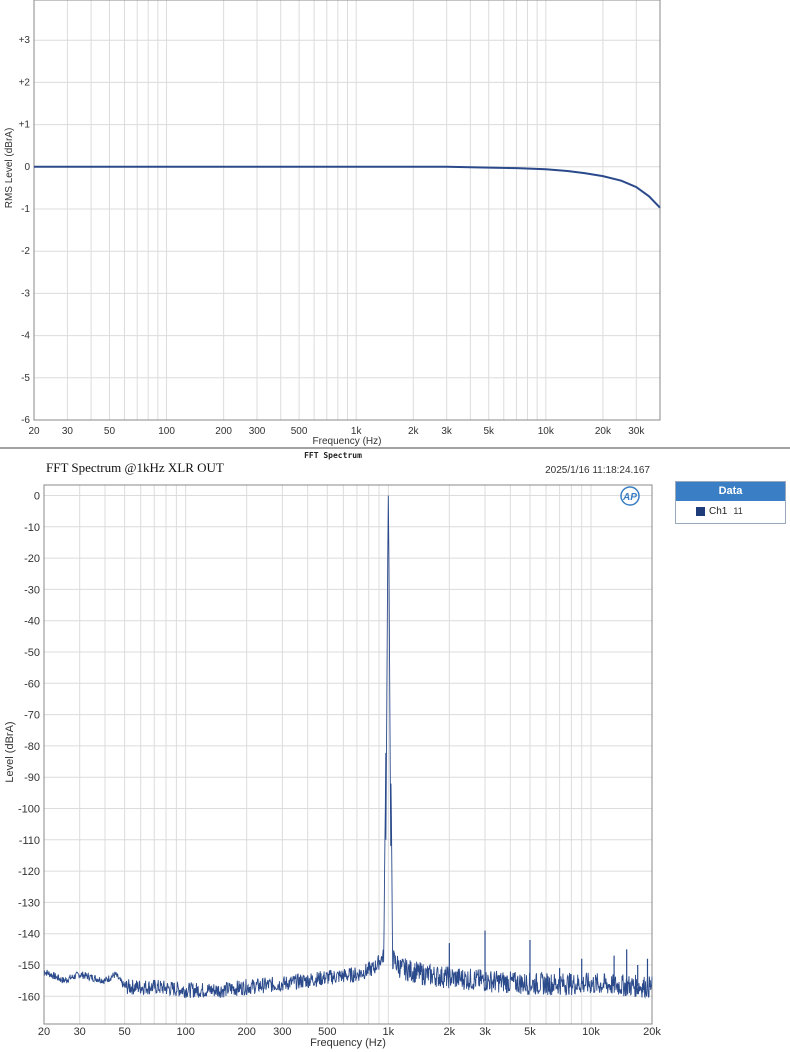 This screenshot has width=790, height=1052. I want to click on y-tick-label: -60, so click(32, 684).